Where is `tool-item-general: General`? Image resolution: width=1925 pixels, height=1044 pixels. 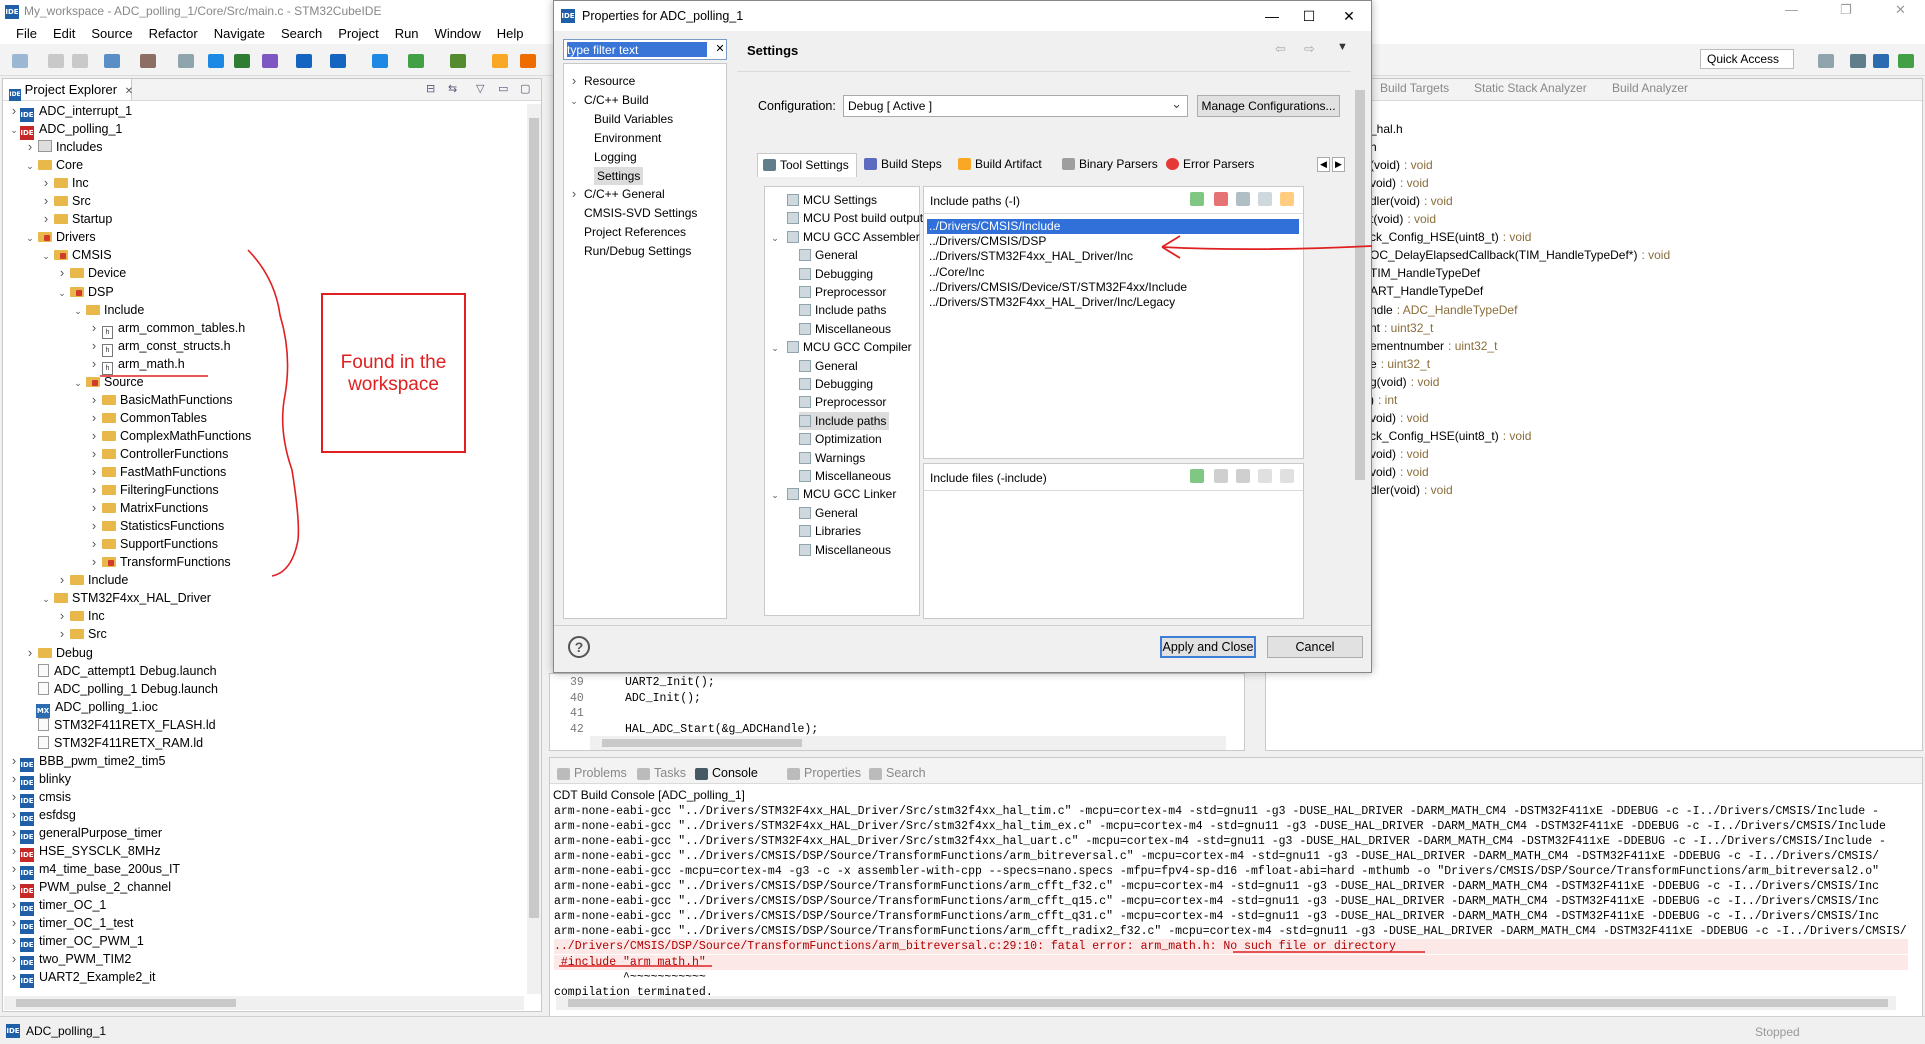
tool-item-general: General is located at coordinates (828, 513).